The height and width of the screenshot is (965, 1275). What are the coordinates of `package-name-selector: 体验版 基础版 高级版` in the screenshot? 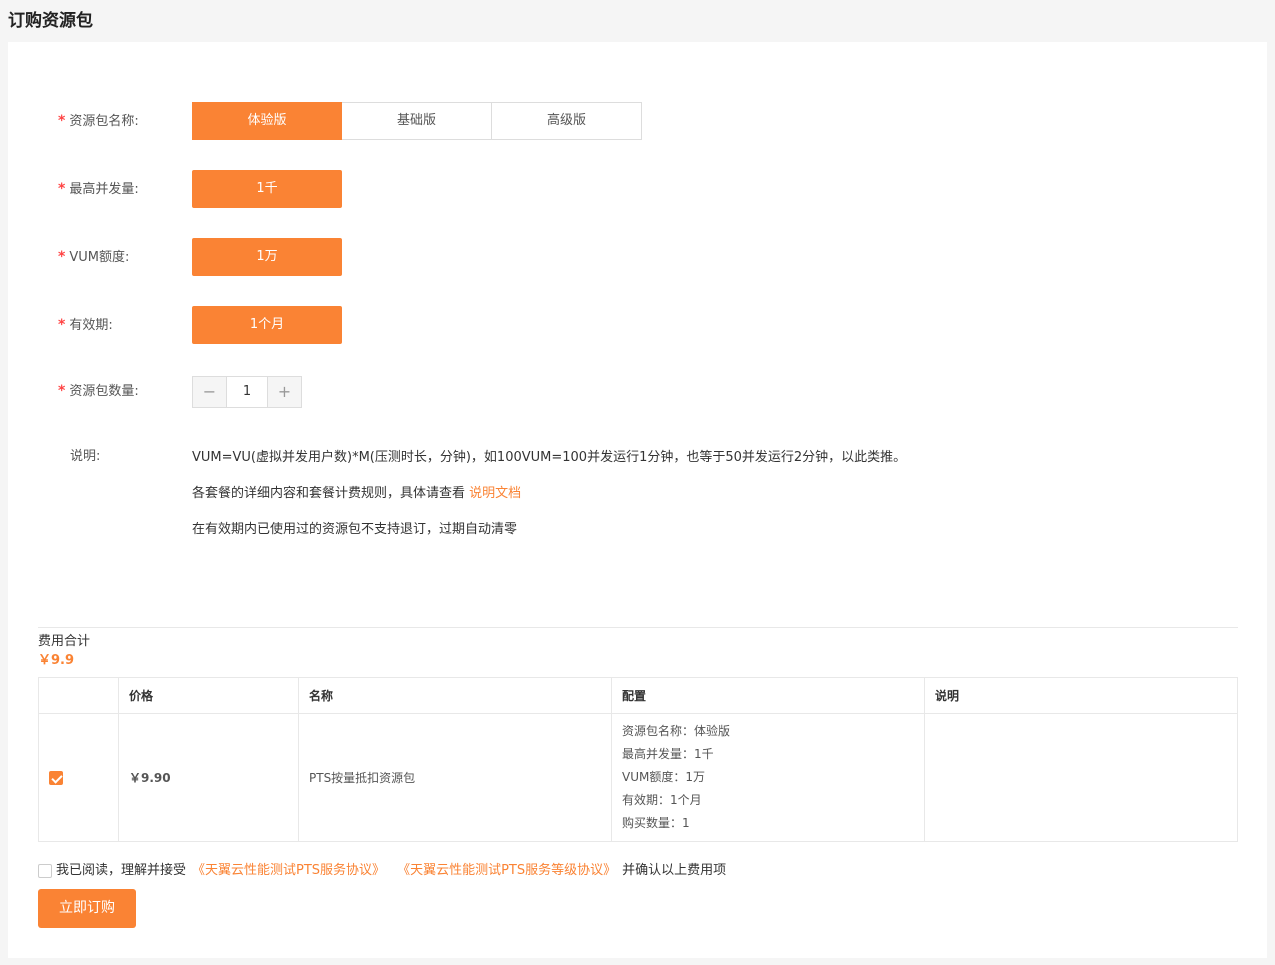 It's located at (417, 121).